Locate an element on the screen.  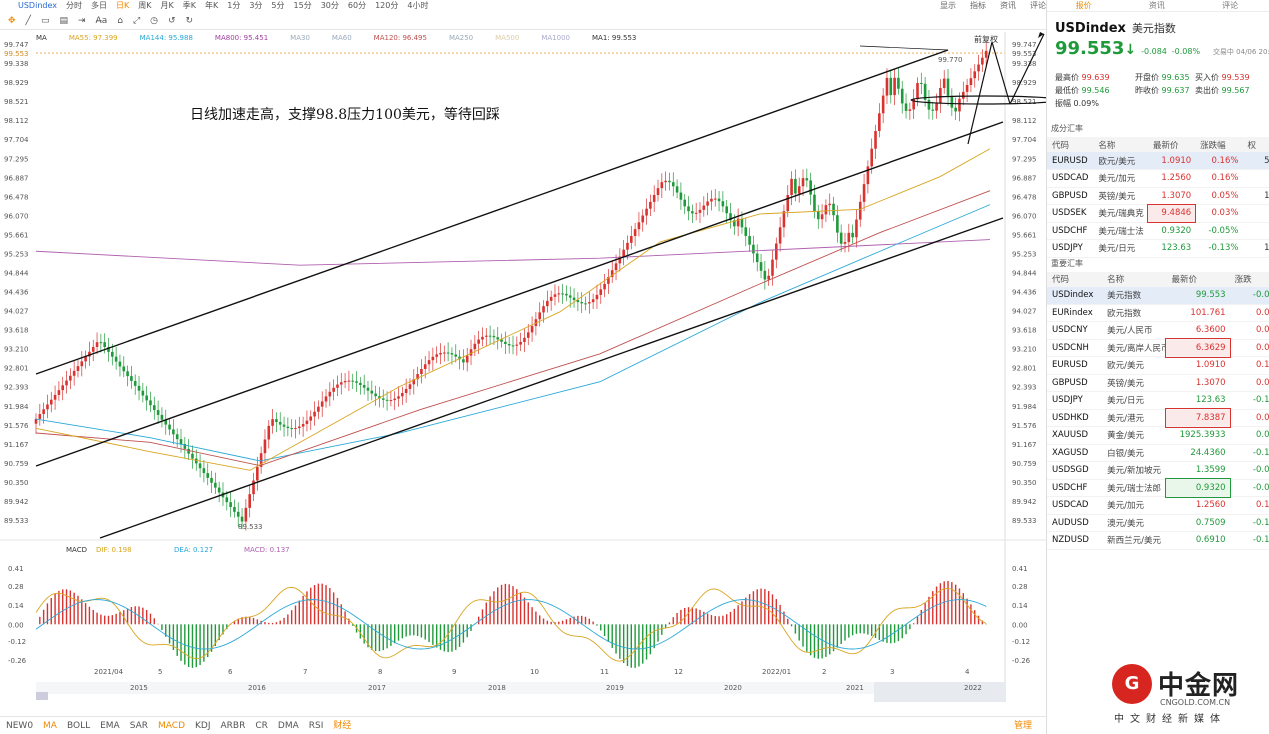
table-row: USDindex美元指数99.553-0.08% is located at coordinates (1158, 295).